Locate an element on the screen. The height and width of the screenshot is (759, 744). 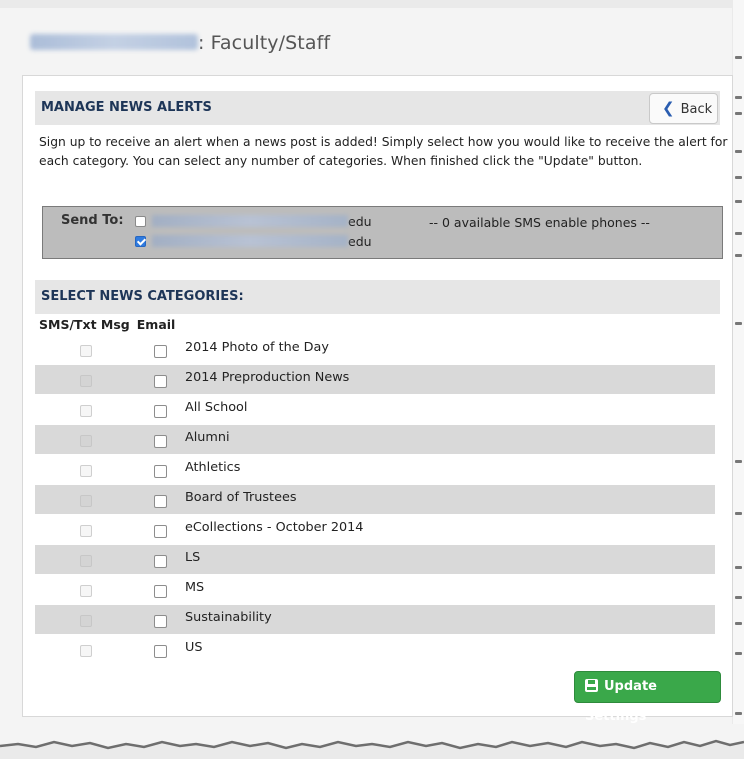
category-label: Sustainability is located at coordinates (228, 617).